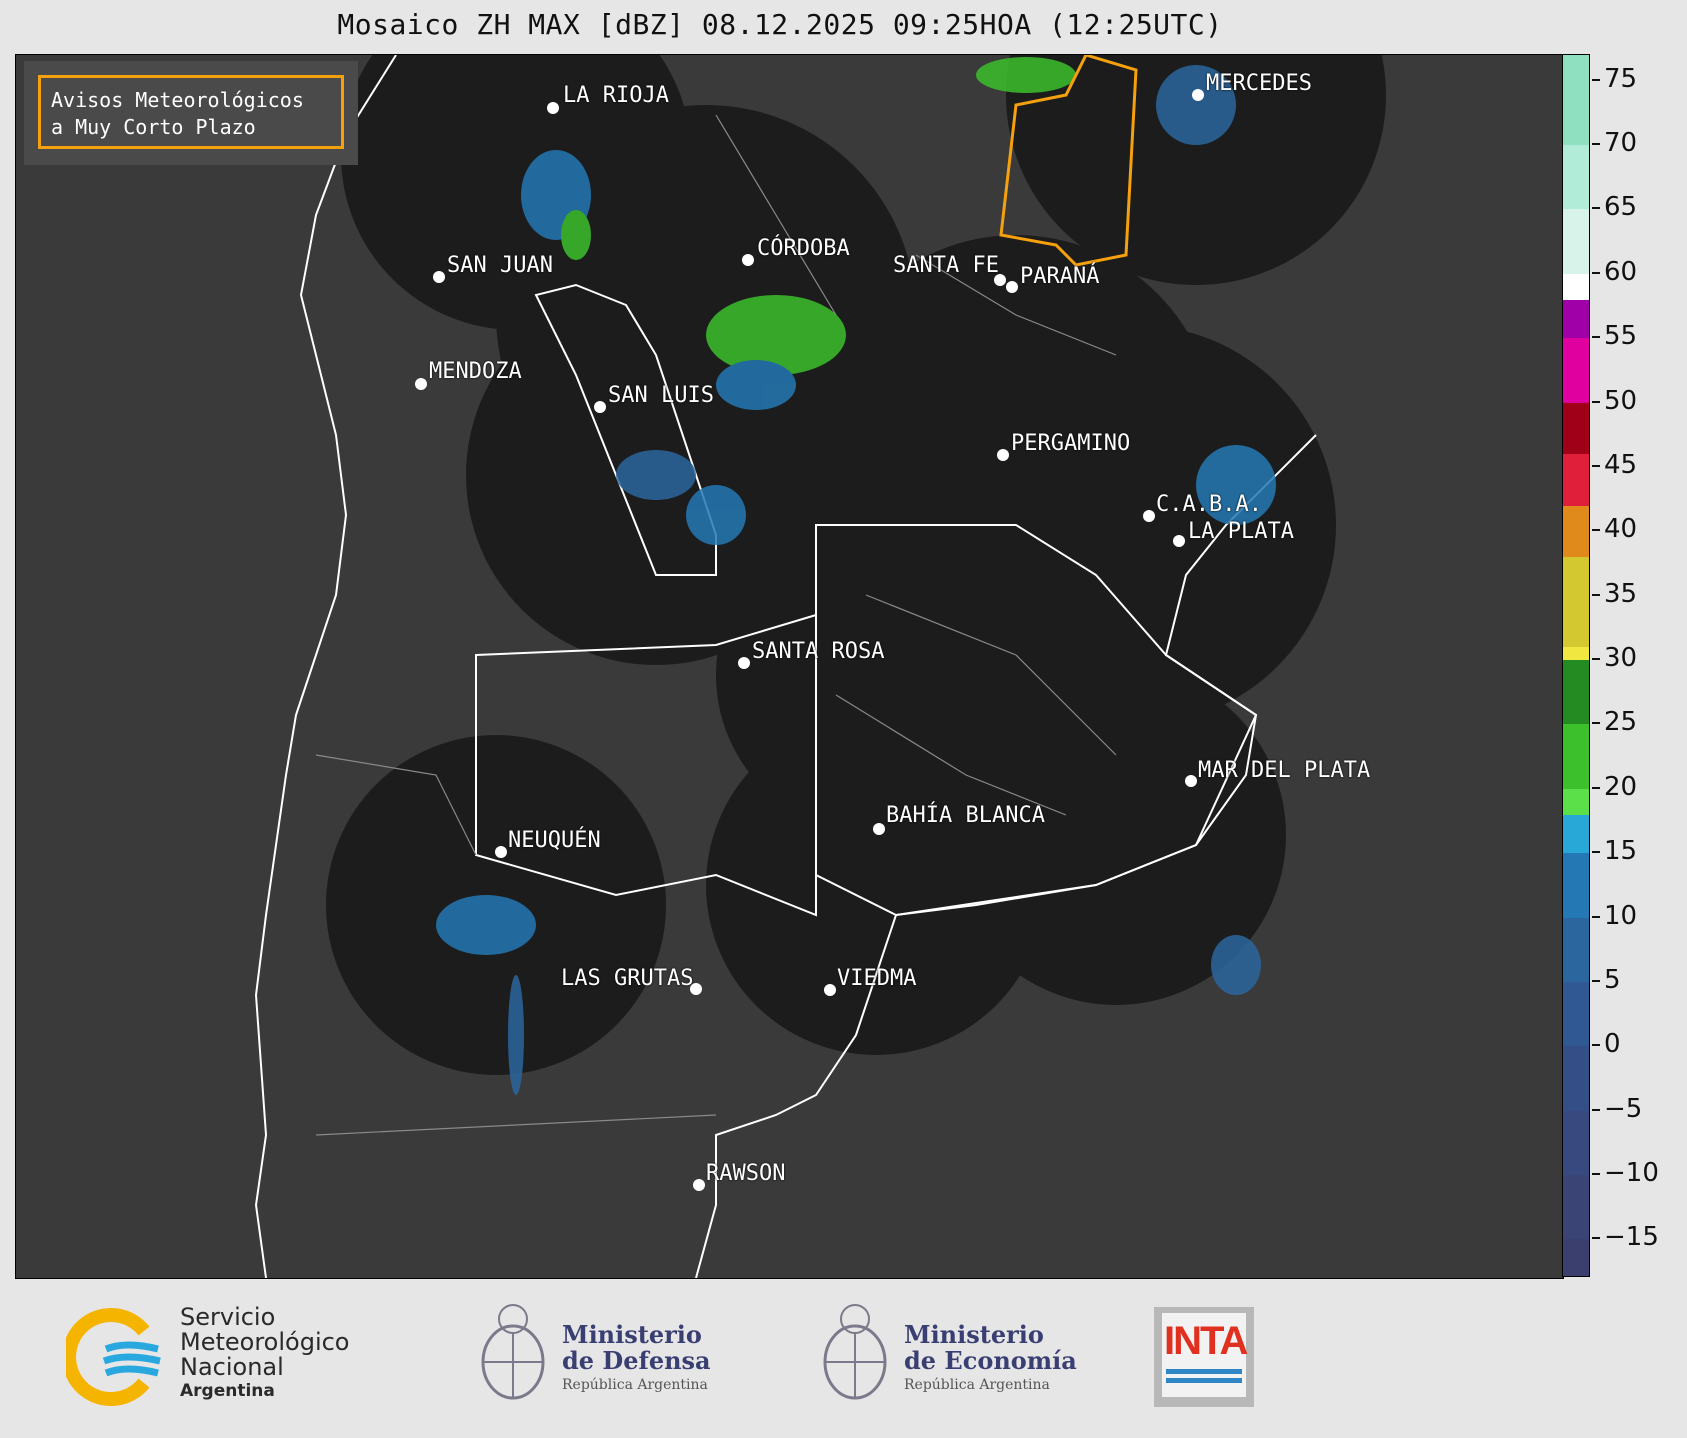  What do you see at coordinates (974, 1334) in the screenshot?
I see `economia-line-1: Ministerio` at bounding box center [974, 1334].